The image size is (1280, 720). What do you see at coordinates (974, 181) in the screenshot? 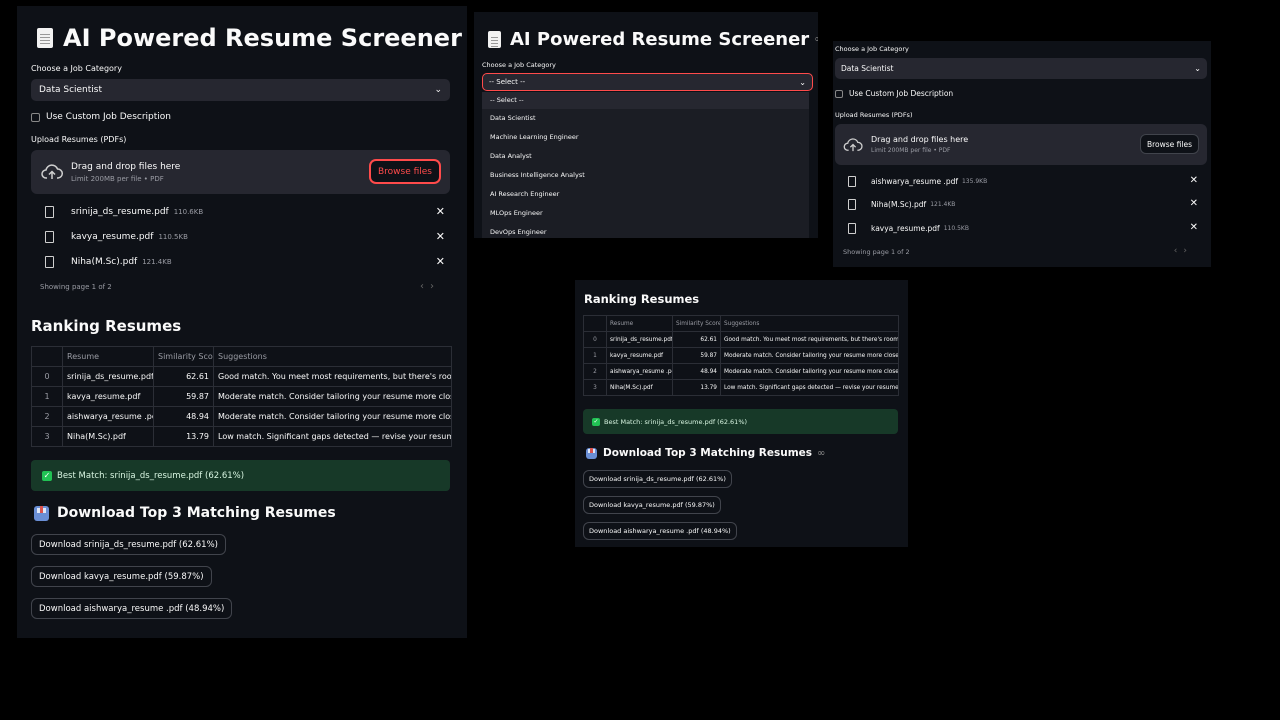
I see `file-size: 135.9KB` at bounding box center [974, 181].